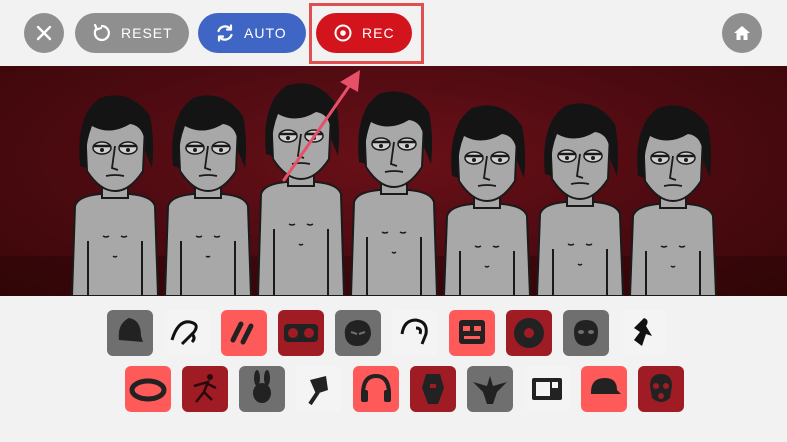  I want to click on top-toolbar: RESET AUTO REC, so click(393, 33).